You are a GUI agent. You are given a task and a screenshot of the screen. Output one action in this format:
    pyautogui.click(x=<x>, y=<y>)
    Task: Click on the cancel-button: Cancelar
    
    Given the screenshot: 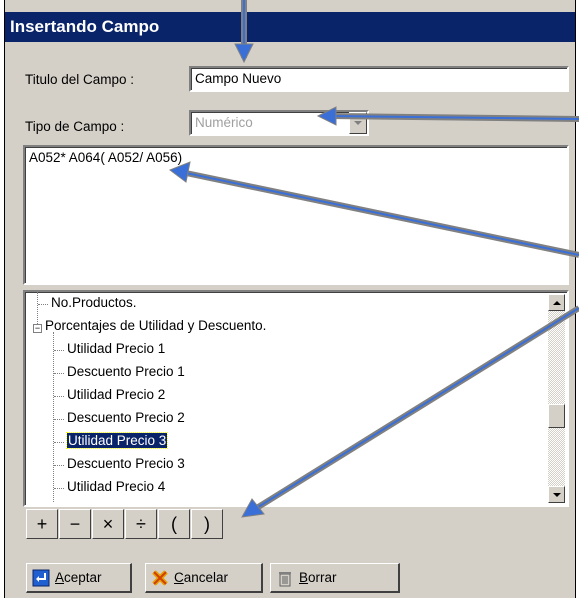 What is the action you would take?
    pyautogui.click(x=204, y=578)
    